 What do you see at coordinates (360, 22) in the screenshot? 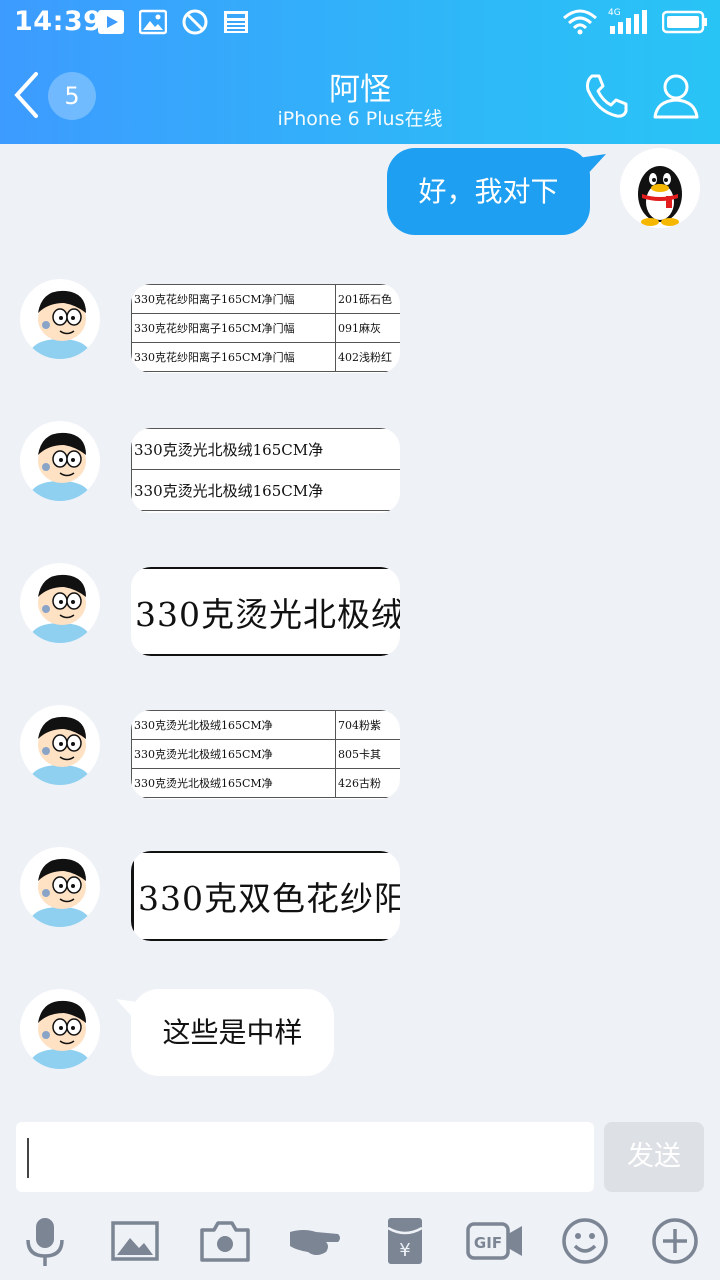
I see `status-bar: 14:39 4G` at bounding box center [360, 22].